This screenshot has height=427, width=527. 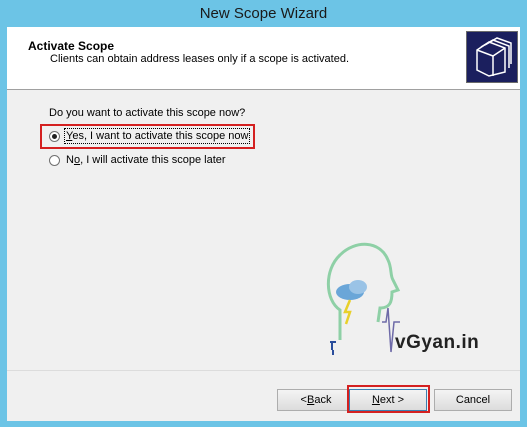 What do you see at coordinates (388, 400) in the screenshot?
I see `next-button: Next >` at bounding box center [388, 400].